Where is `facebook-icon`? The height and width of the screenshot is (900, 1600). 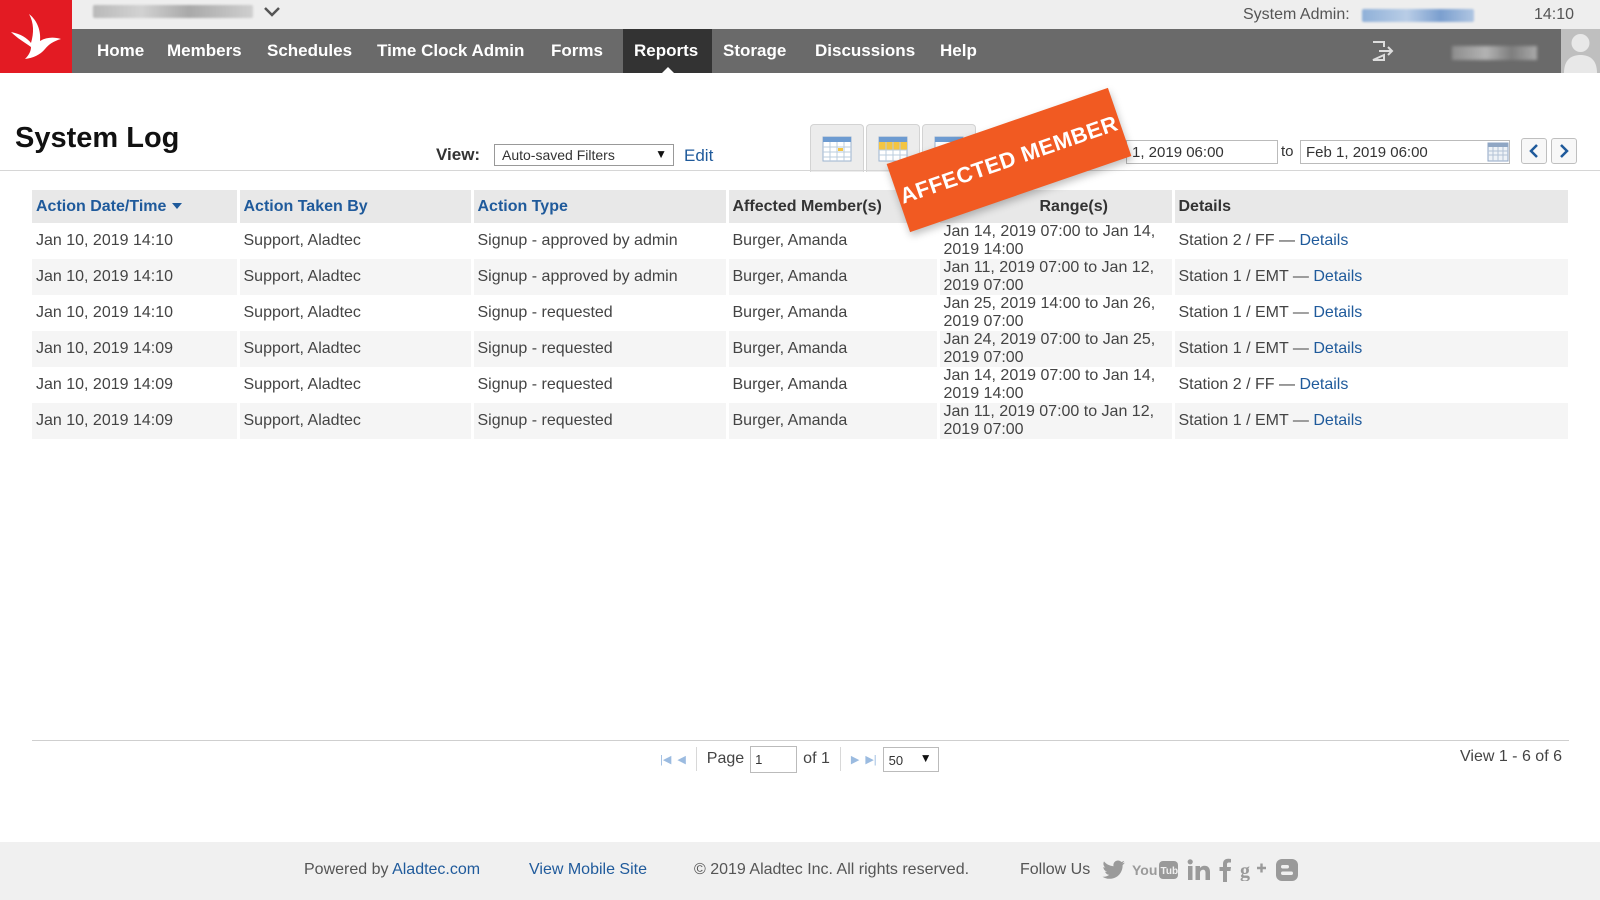 facebook-icon is located at coordinates (1225, 870).